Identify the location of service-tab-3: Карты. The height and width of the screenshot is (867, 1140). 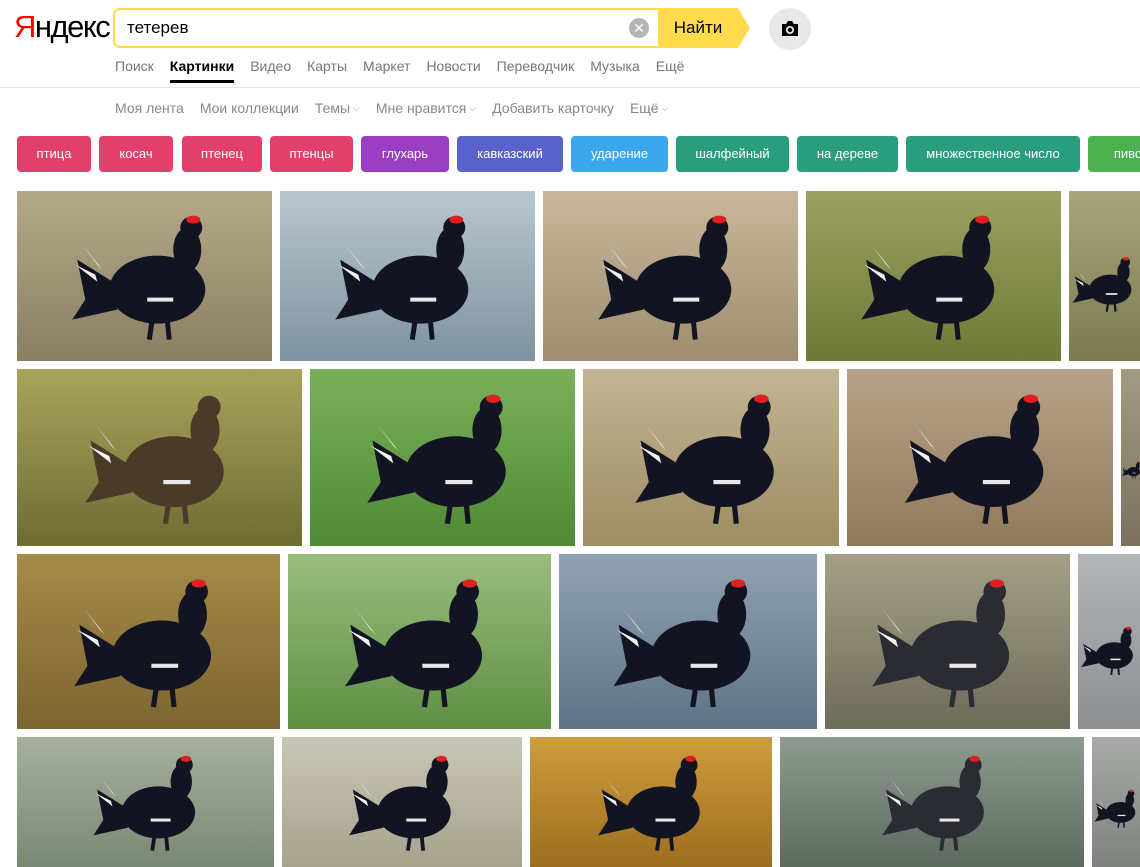
(327, 72).